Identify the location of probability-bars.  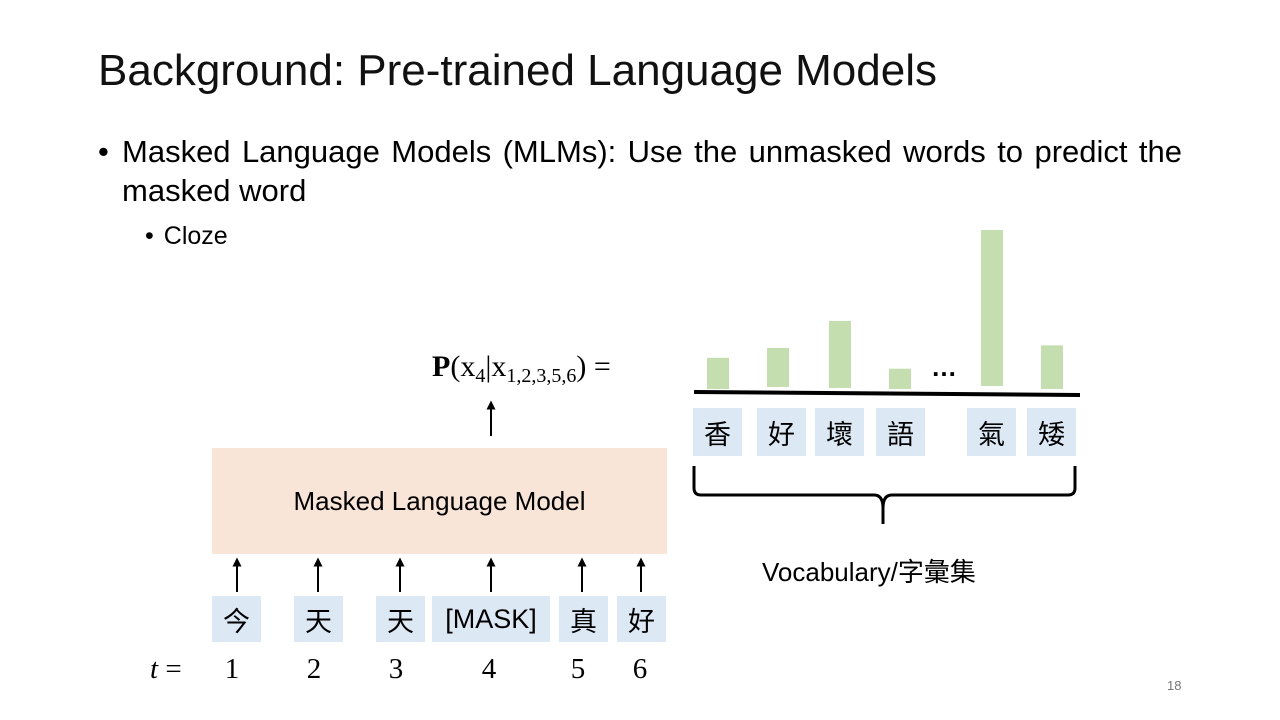
(885, 309).